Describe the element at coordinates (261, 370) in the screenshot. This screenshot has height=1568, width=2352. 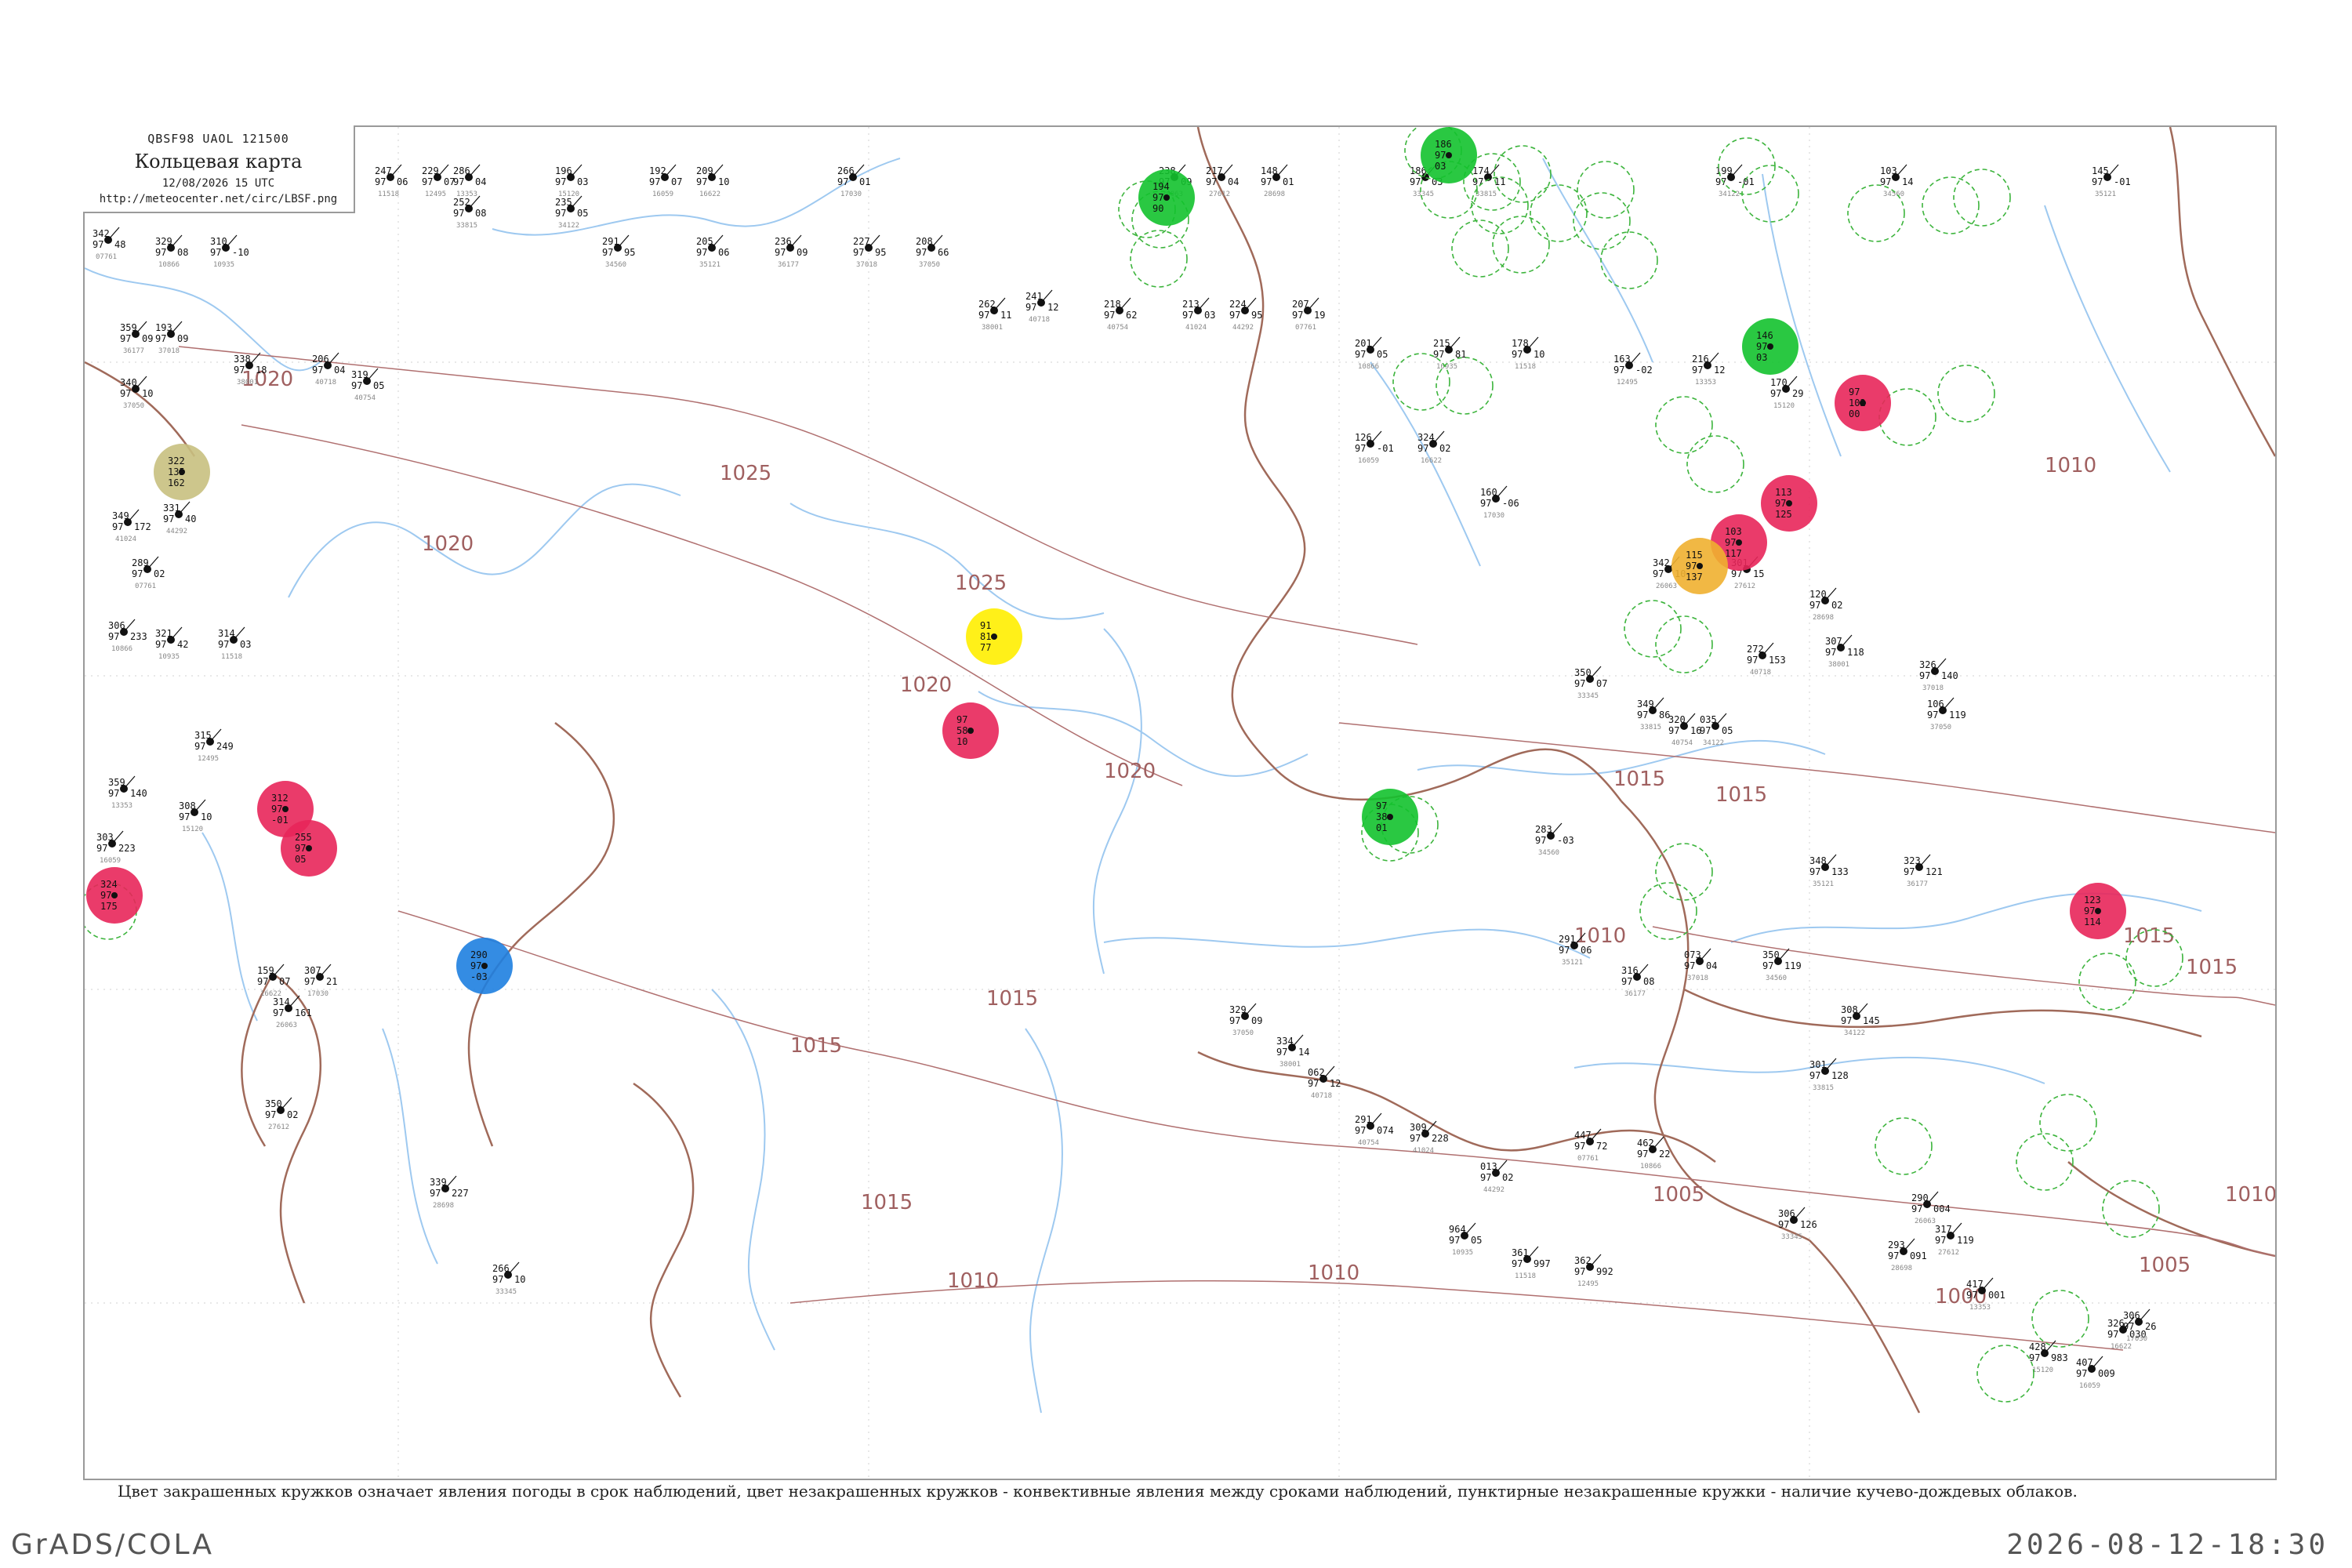
I see `tendency-value: 18` at that location.